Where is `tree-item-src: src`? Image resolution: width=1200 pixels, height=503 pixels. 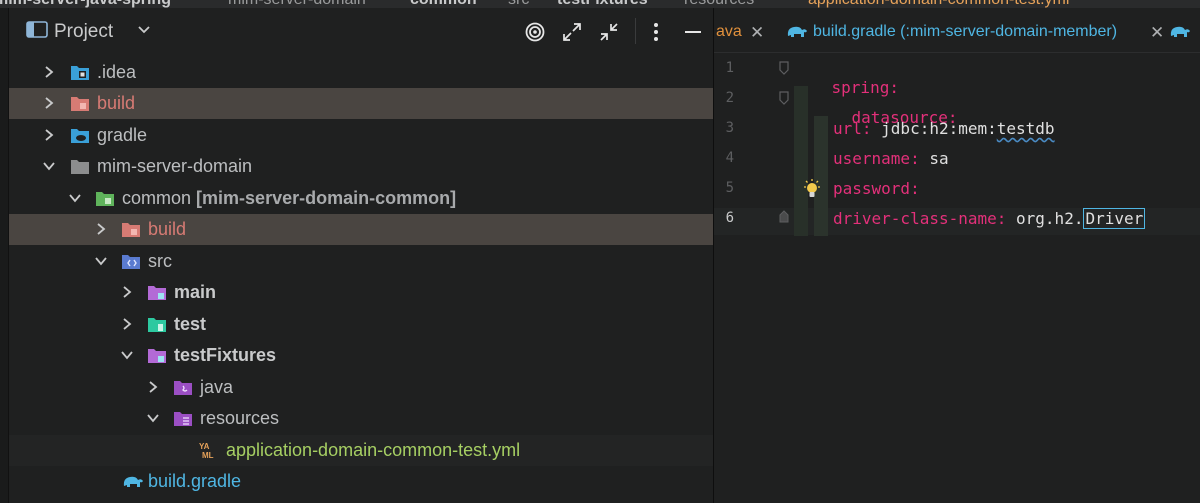 tree-item-src: src is located at coordinates (361, 261).